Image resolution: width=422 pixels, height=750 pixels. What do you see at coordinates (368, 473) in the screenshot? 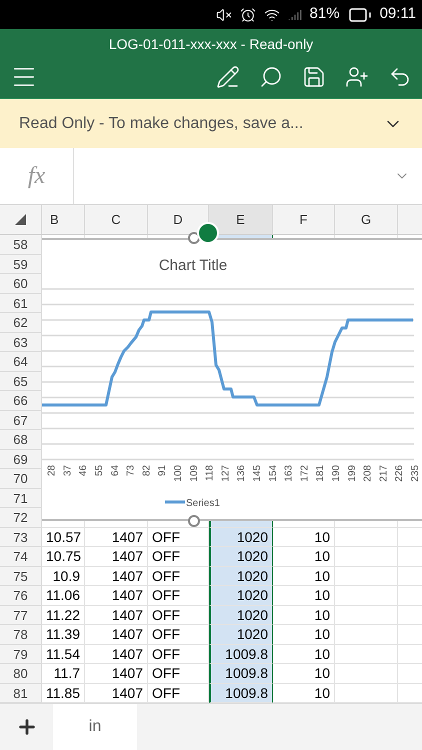
I see `axis-label: 208` at bounding box center [368, 473].